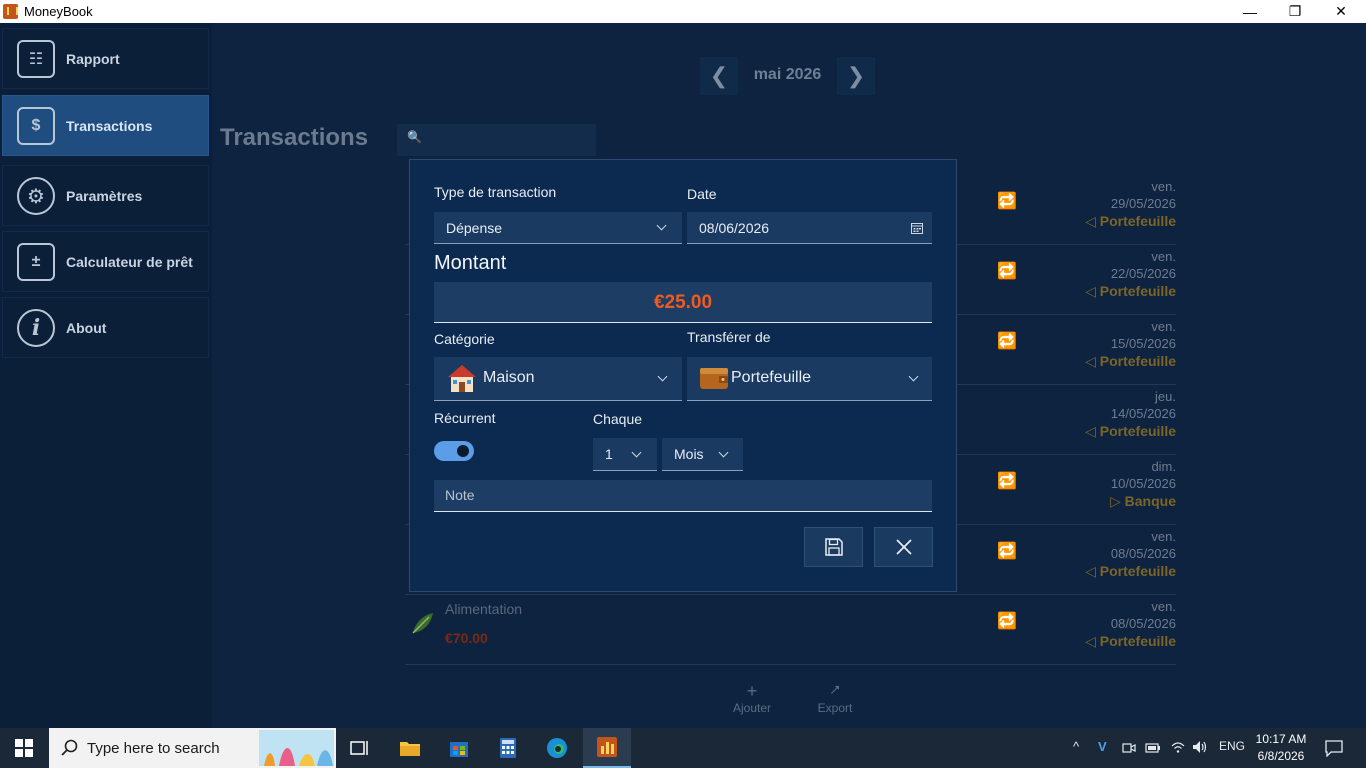 The width and height of the screenshot is (1366, 768). I want to click on every-label: Chaque, so click(618, 419).